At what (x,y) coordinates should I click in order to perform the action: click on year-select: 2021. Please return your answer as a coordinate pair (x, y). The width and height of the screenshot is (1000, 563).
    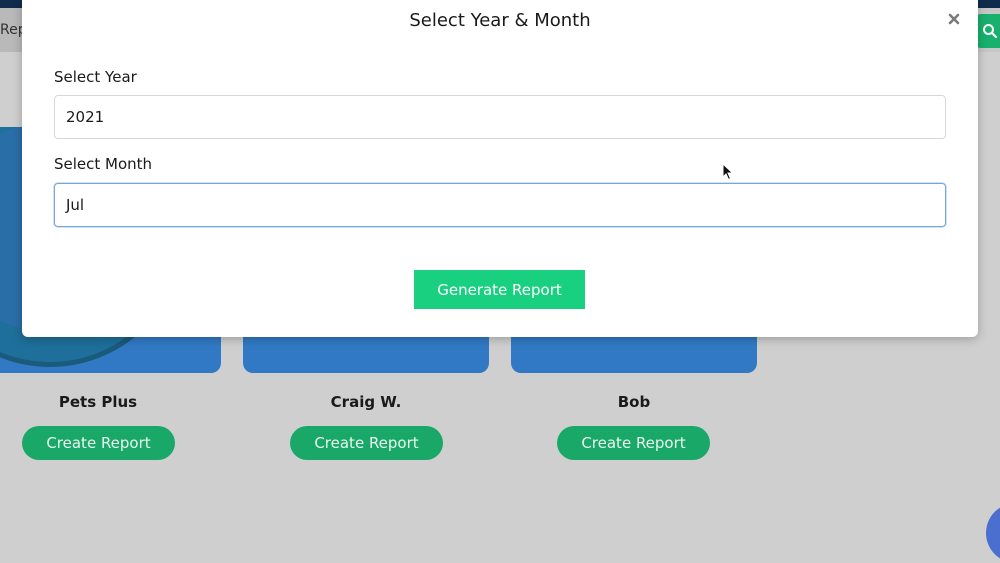
    Looking at the image, I should click on (500, 117).